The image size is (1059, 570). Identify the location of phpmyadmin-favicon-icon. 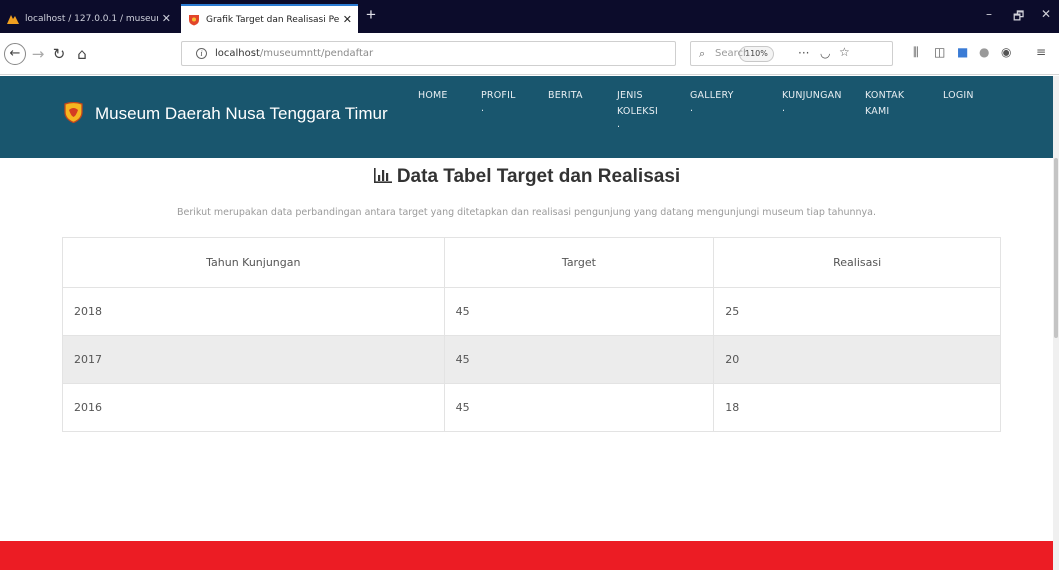
(13, 19).